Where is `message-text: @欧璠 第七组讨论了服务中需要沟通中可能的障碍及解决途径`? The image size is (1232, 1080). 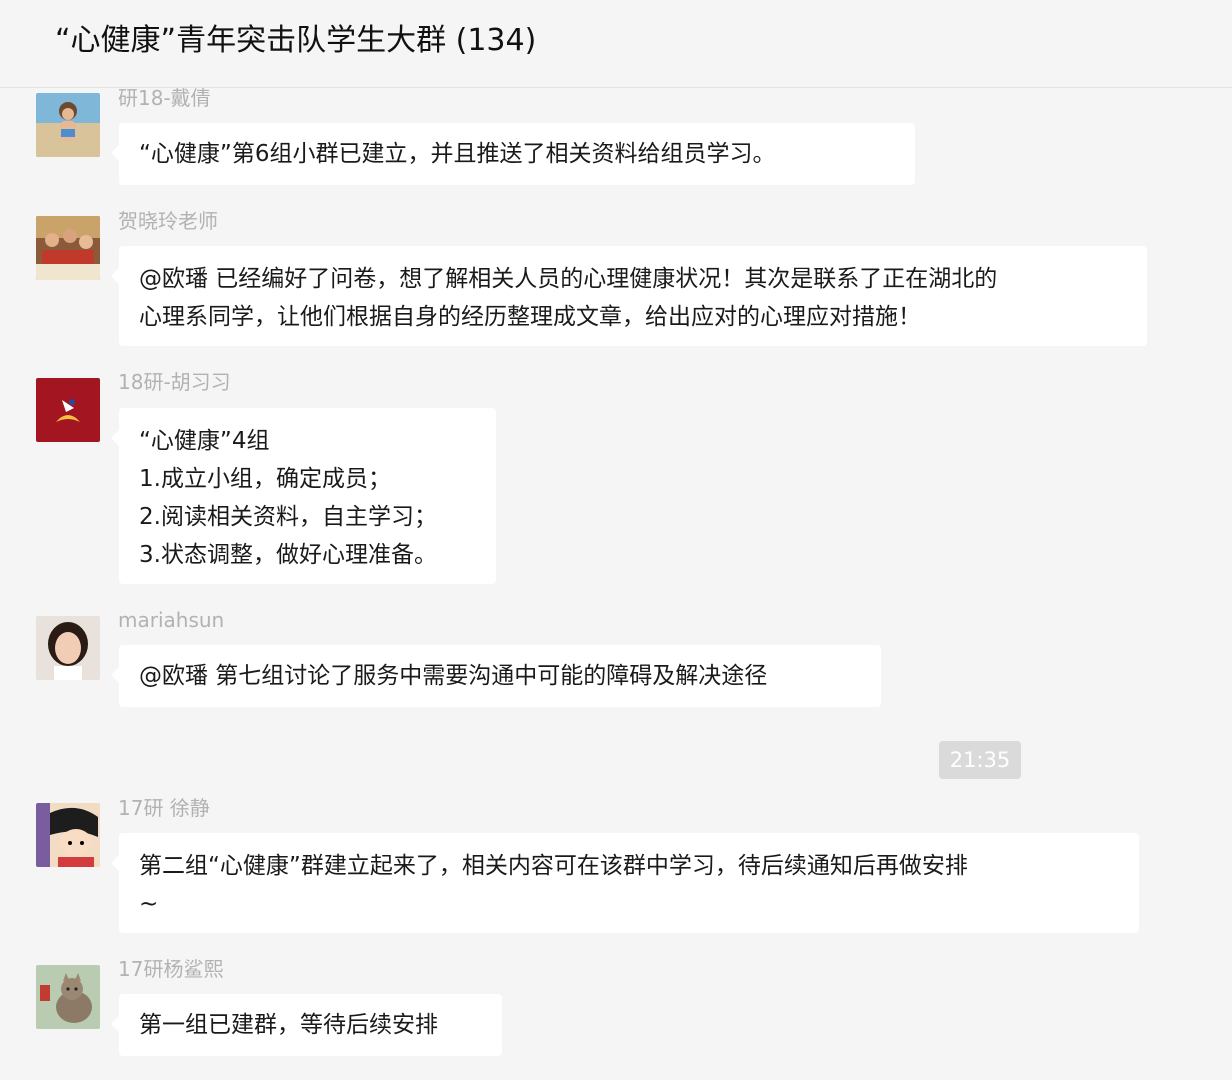 message-text: @欧璠 第七组讨论了服务中需要沟通中可能的障碍及解决途径 is located at coordinates (453, 676).